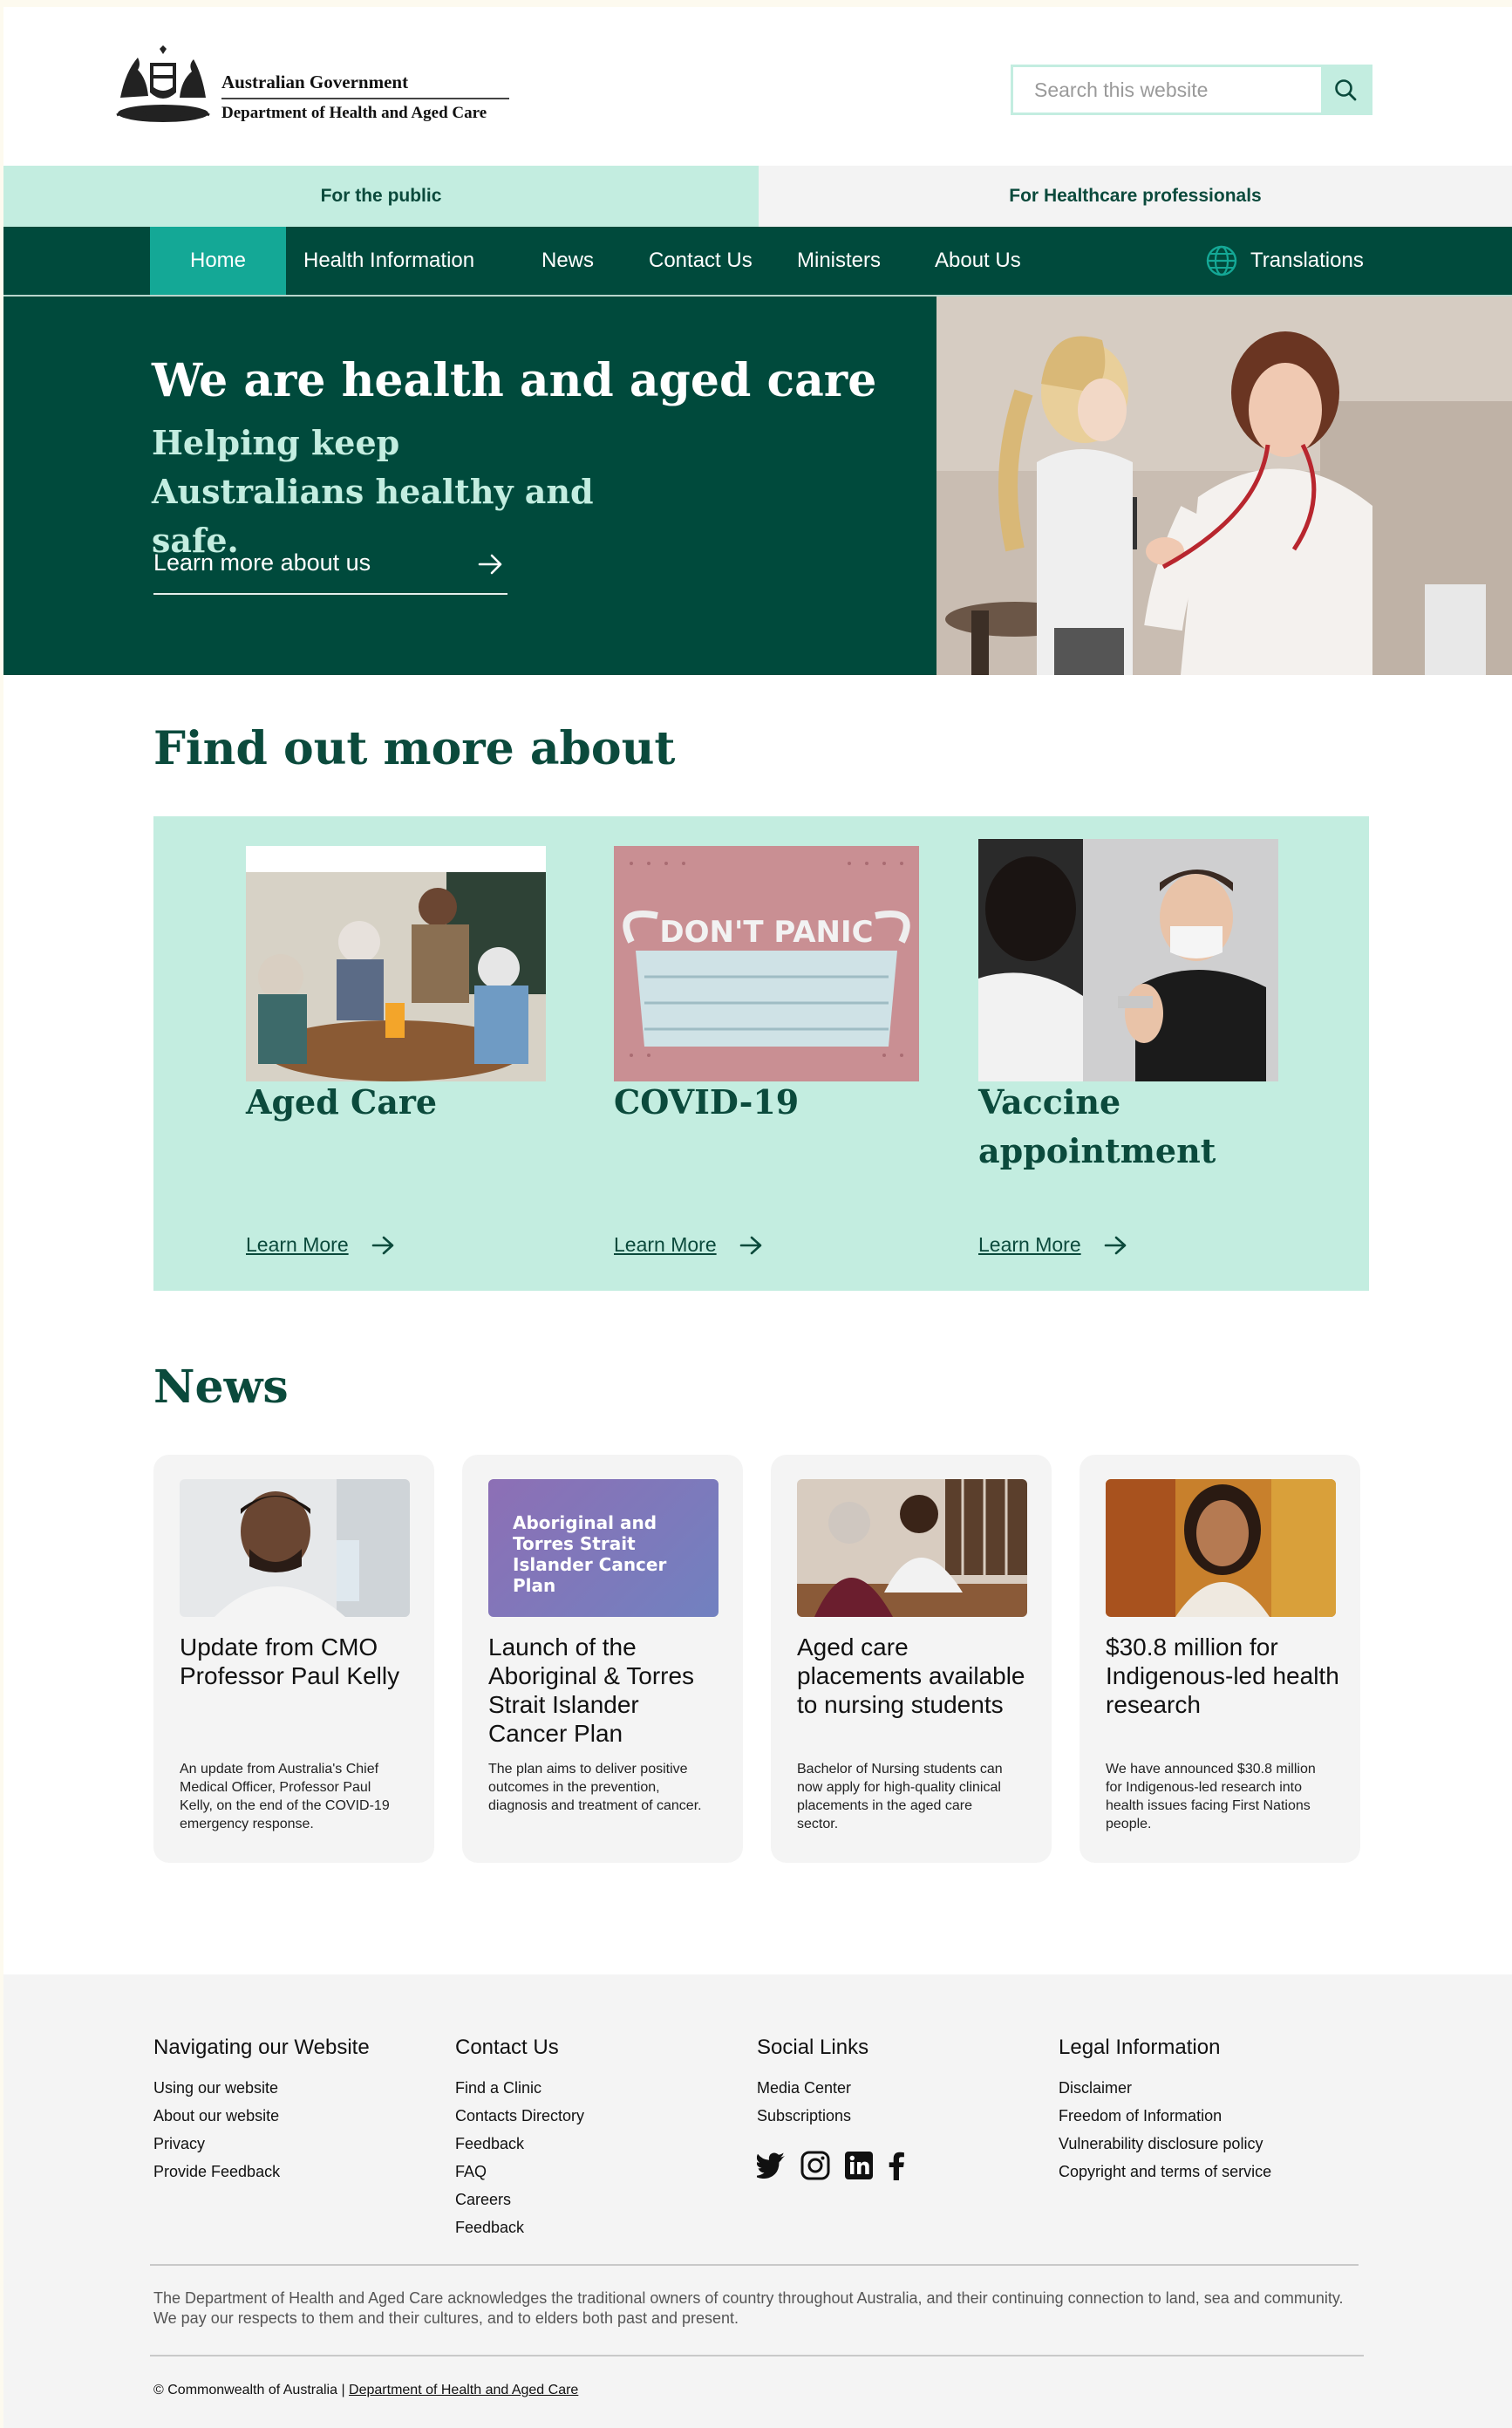 The height and width of the screenshot is (2428, 1512). I want to click on search-icon, so click(1346, 90).